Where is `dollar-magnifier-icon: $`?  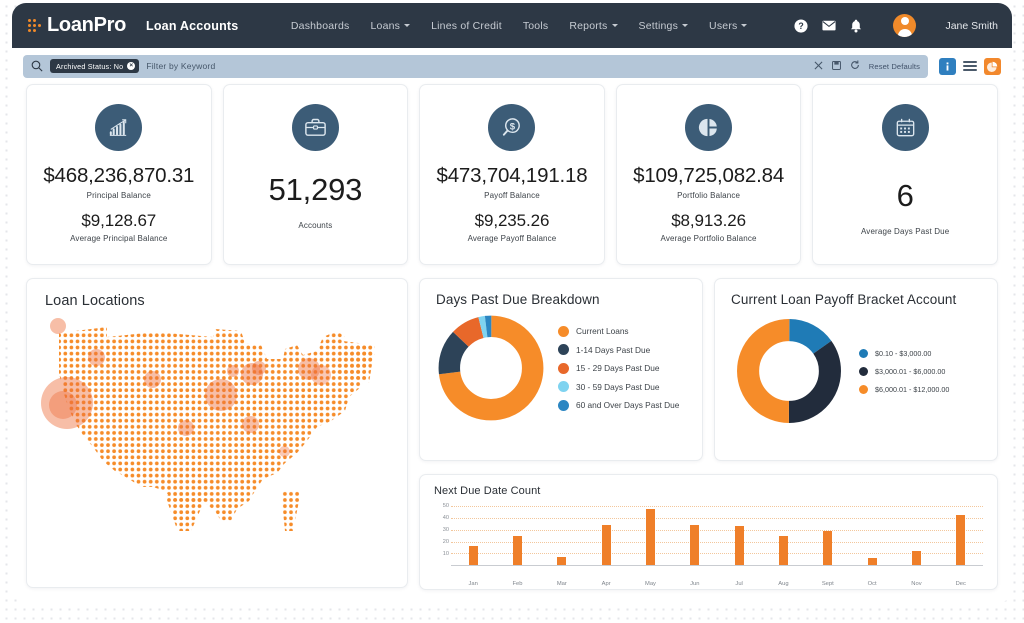 dollar-magnifier-icon: $ is located at coordinates (512, 127).